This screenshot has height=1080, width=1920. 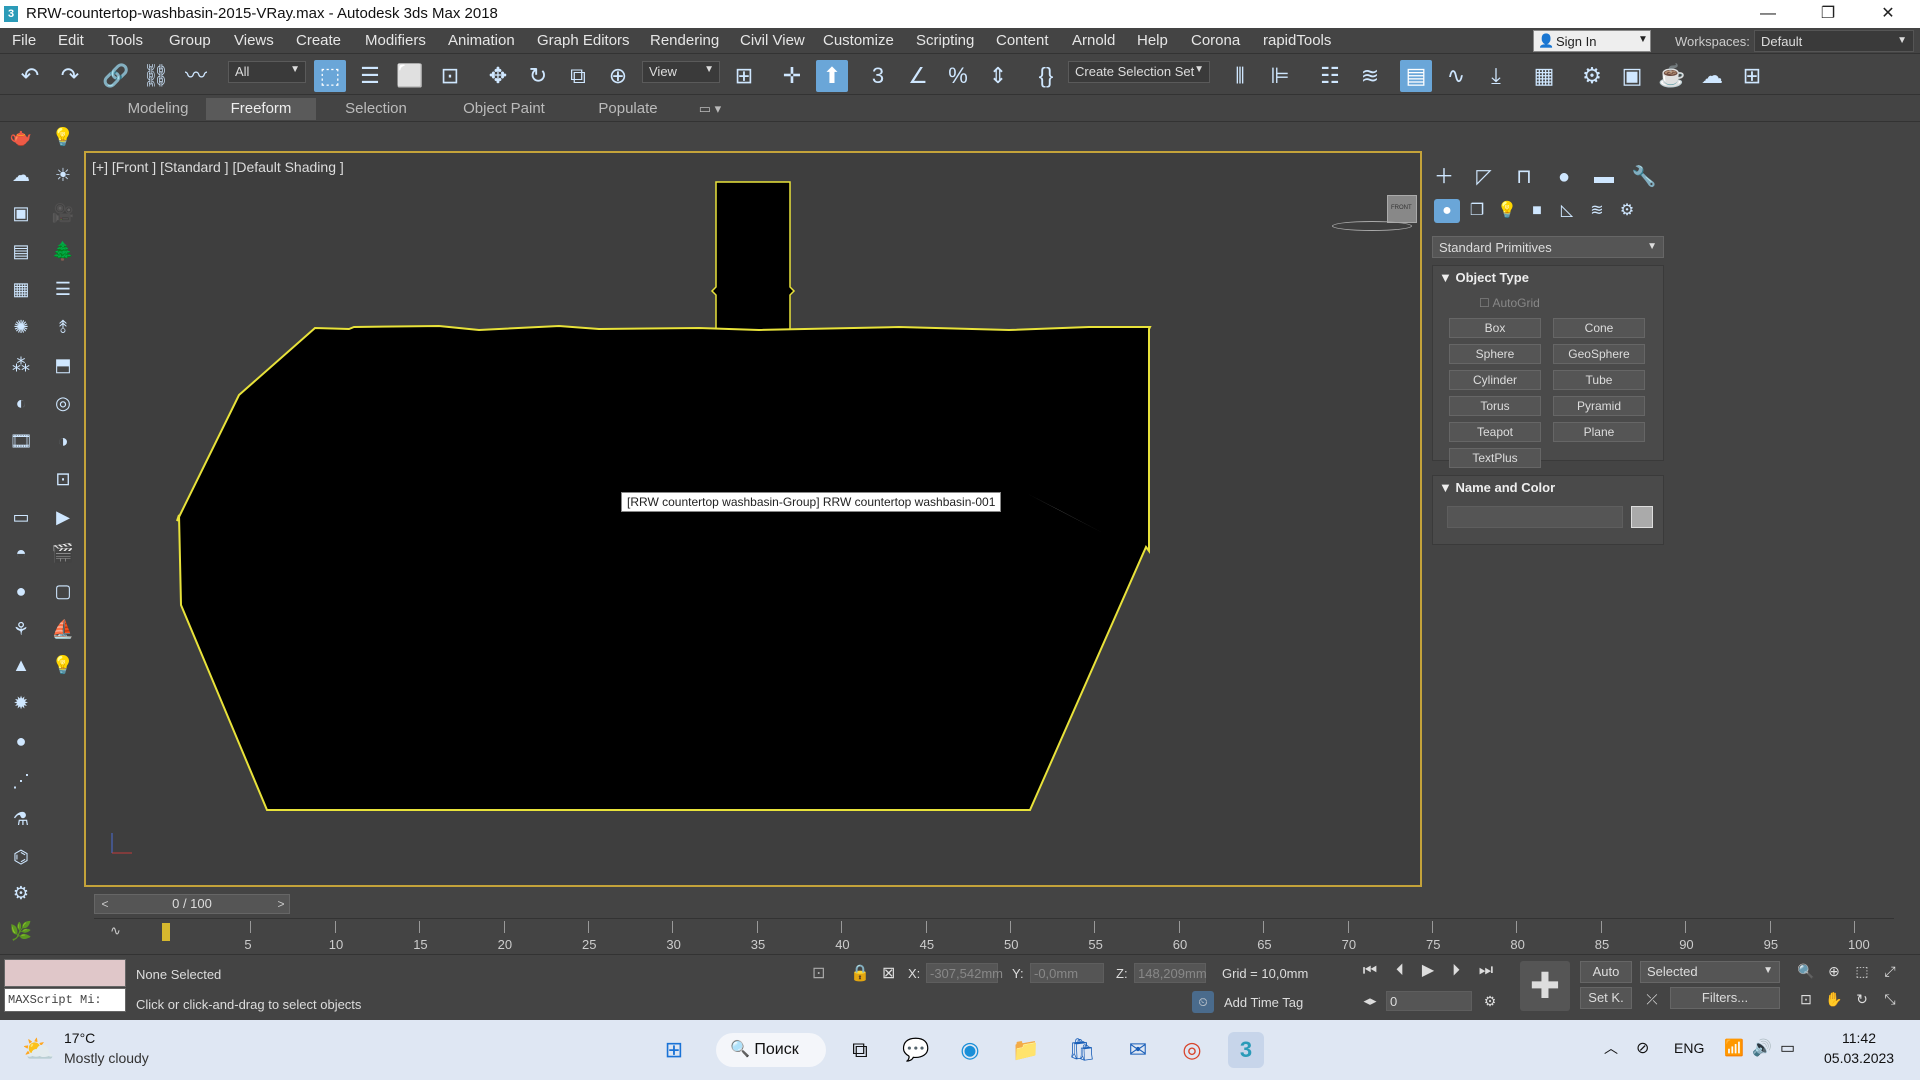 What do you see at coordinates (618, 76) in the screenshot?
I see `place-icon: ⊕` at bounding box center [618, 76].